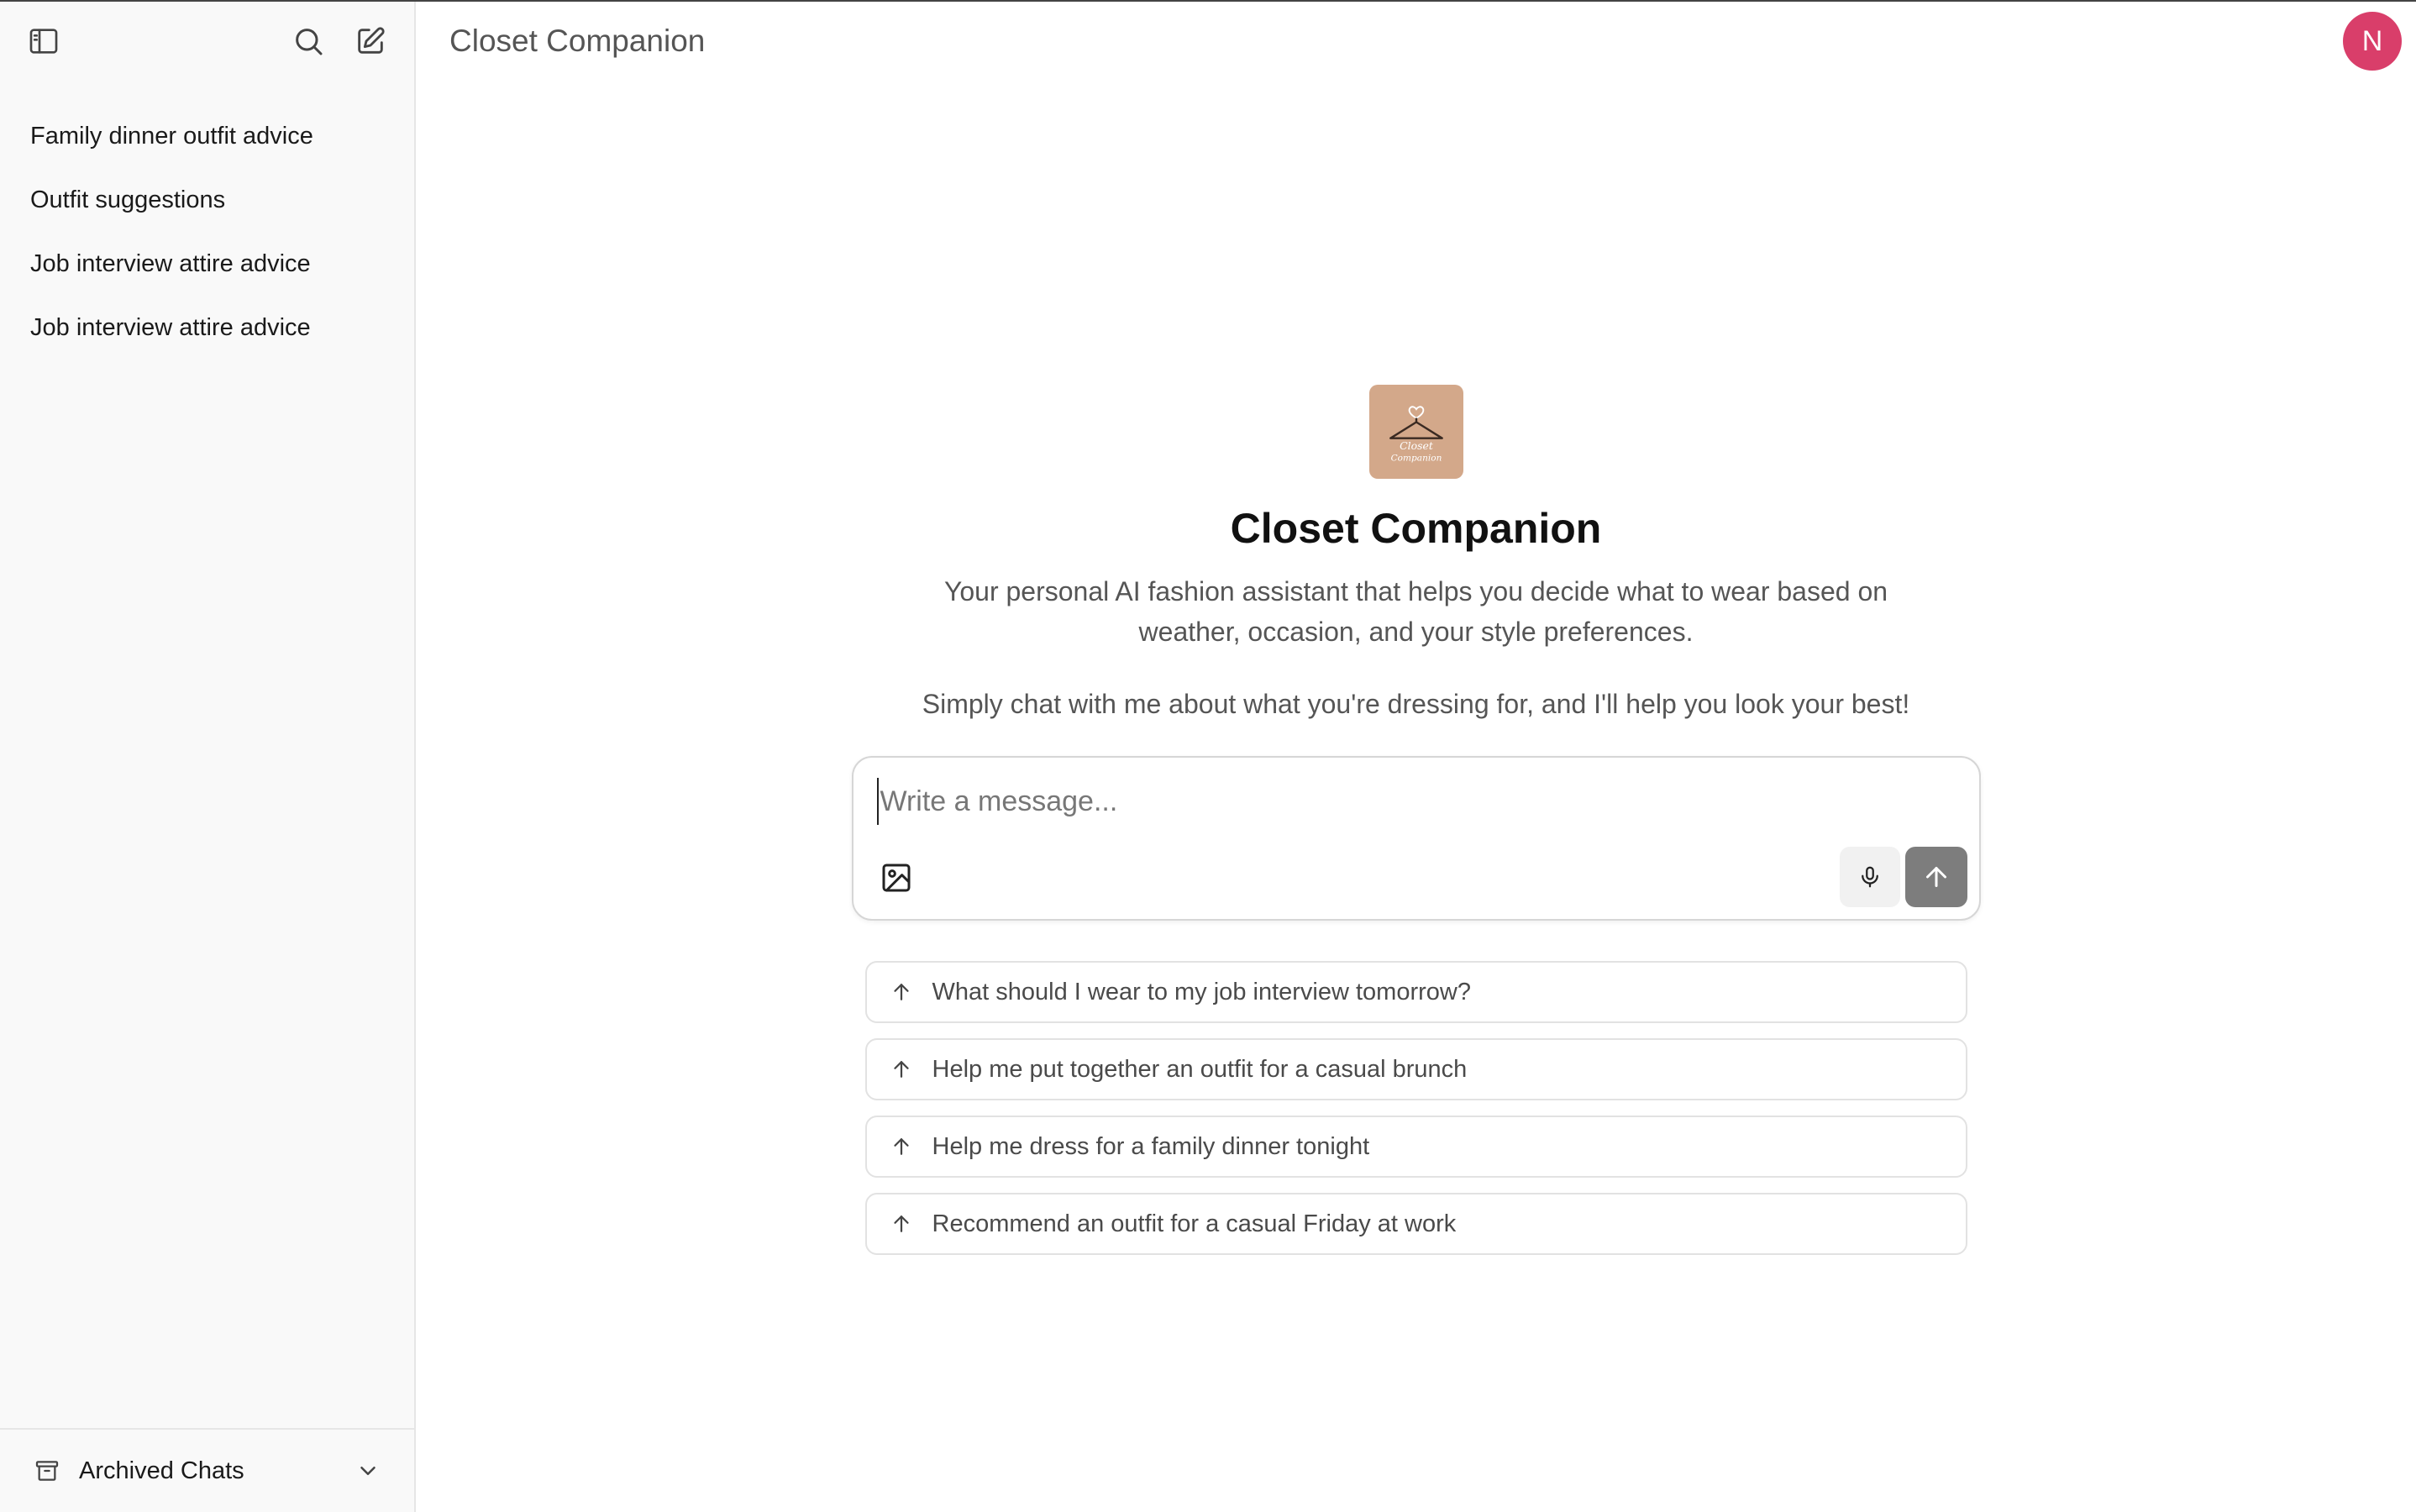  I want to click on new-chat-icon, so click(371, 40).